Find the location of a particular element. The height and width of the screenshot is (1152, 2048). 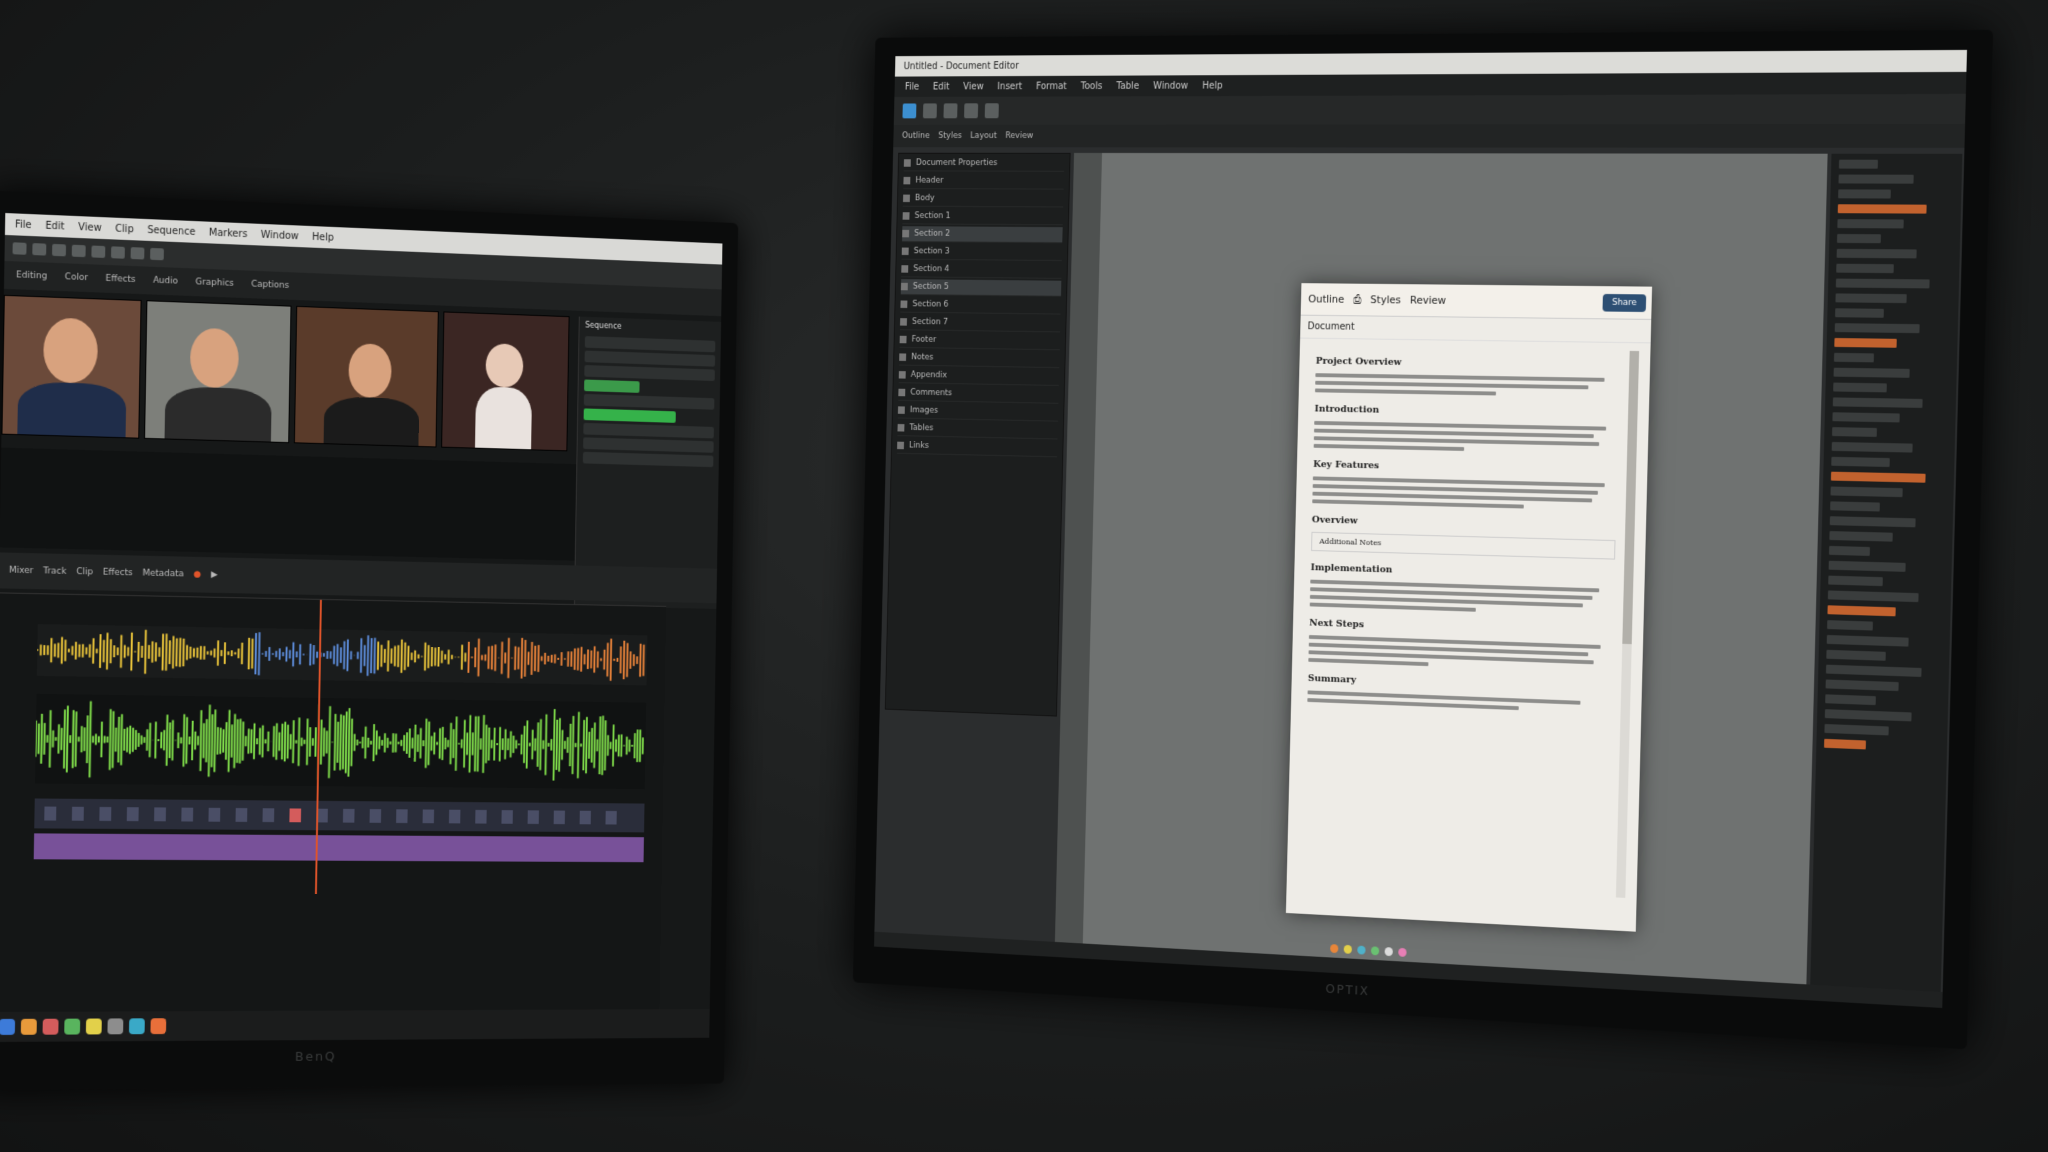

layer-item: Header is located at coordinates (983, 181).